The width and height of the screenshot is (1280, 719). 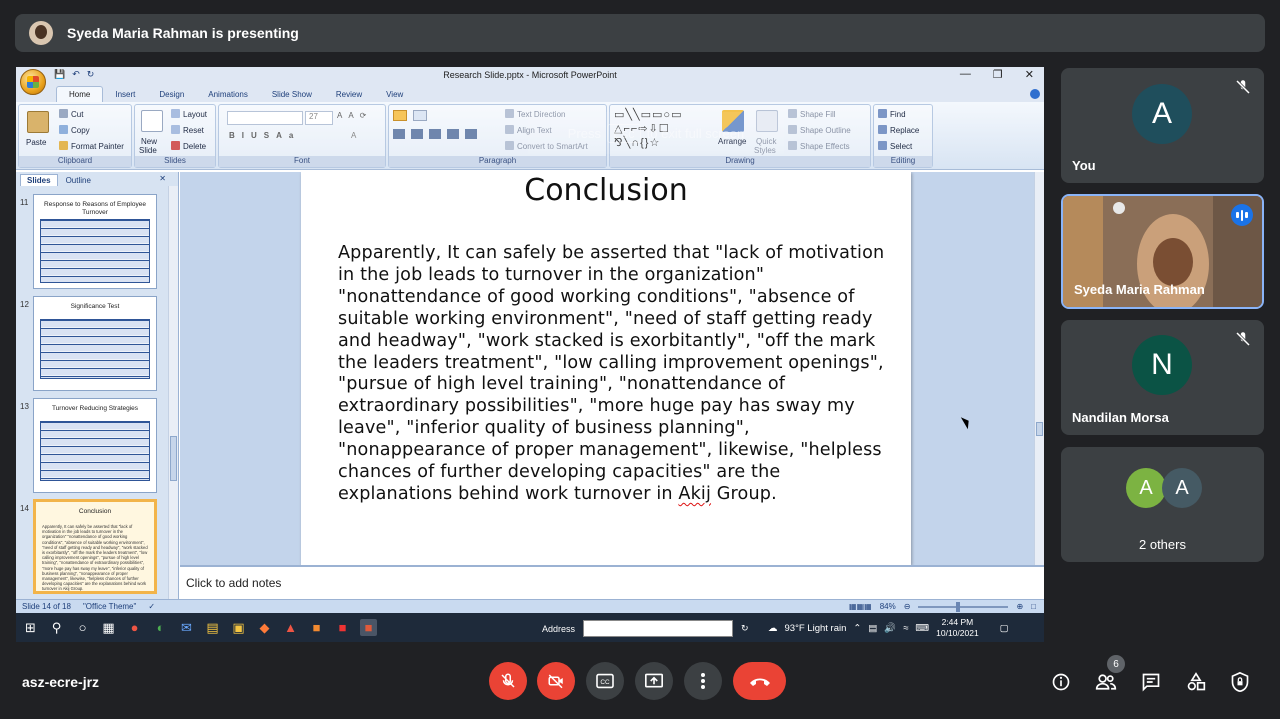 I want to click on paste-icon, so click(x=38, y=122).